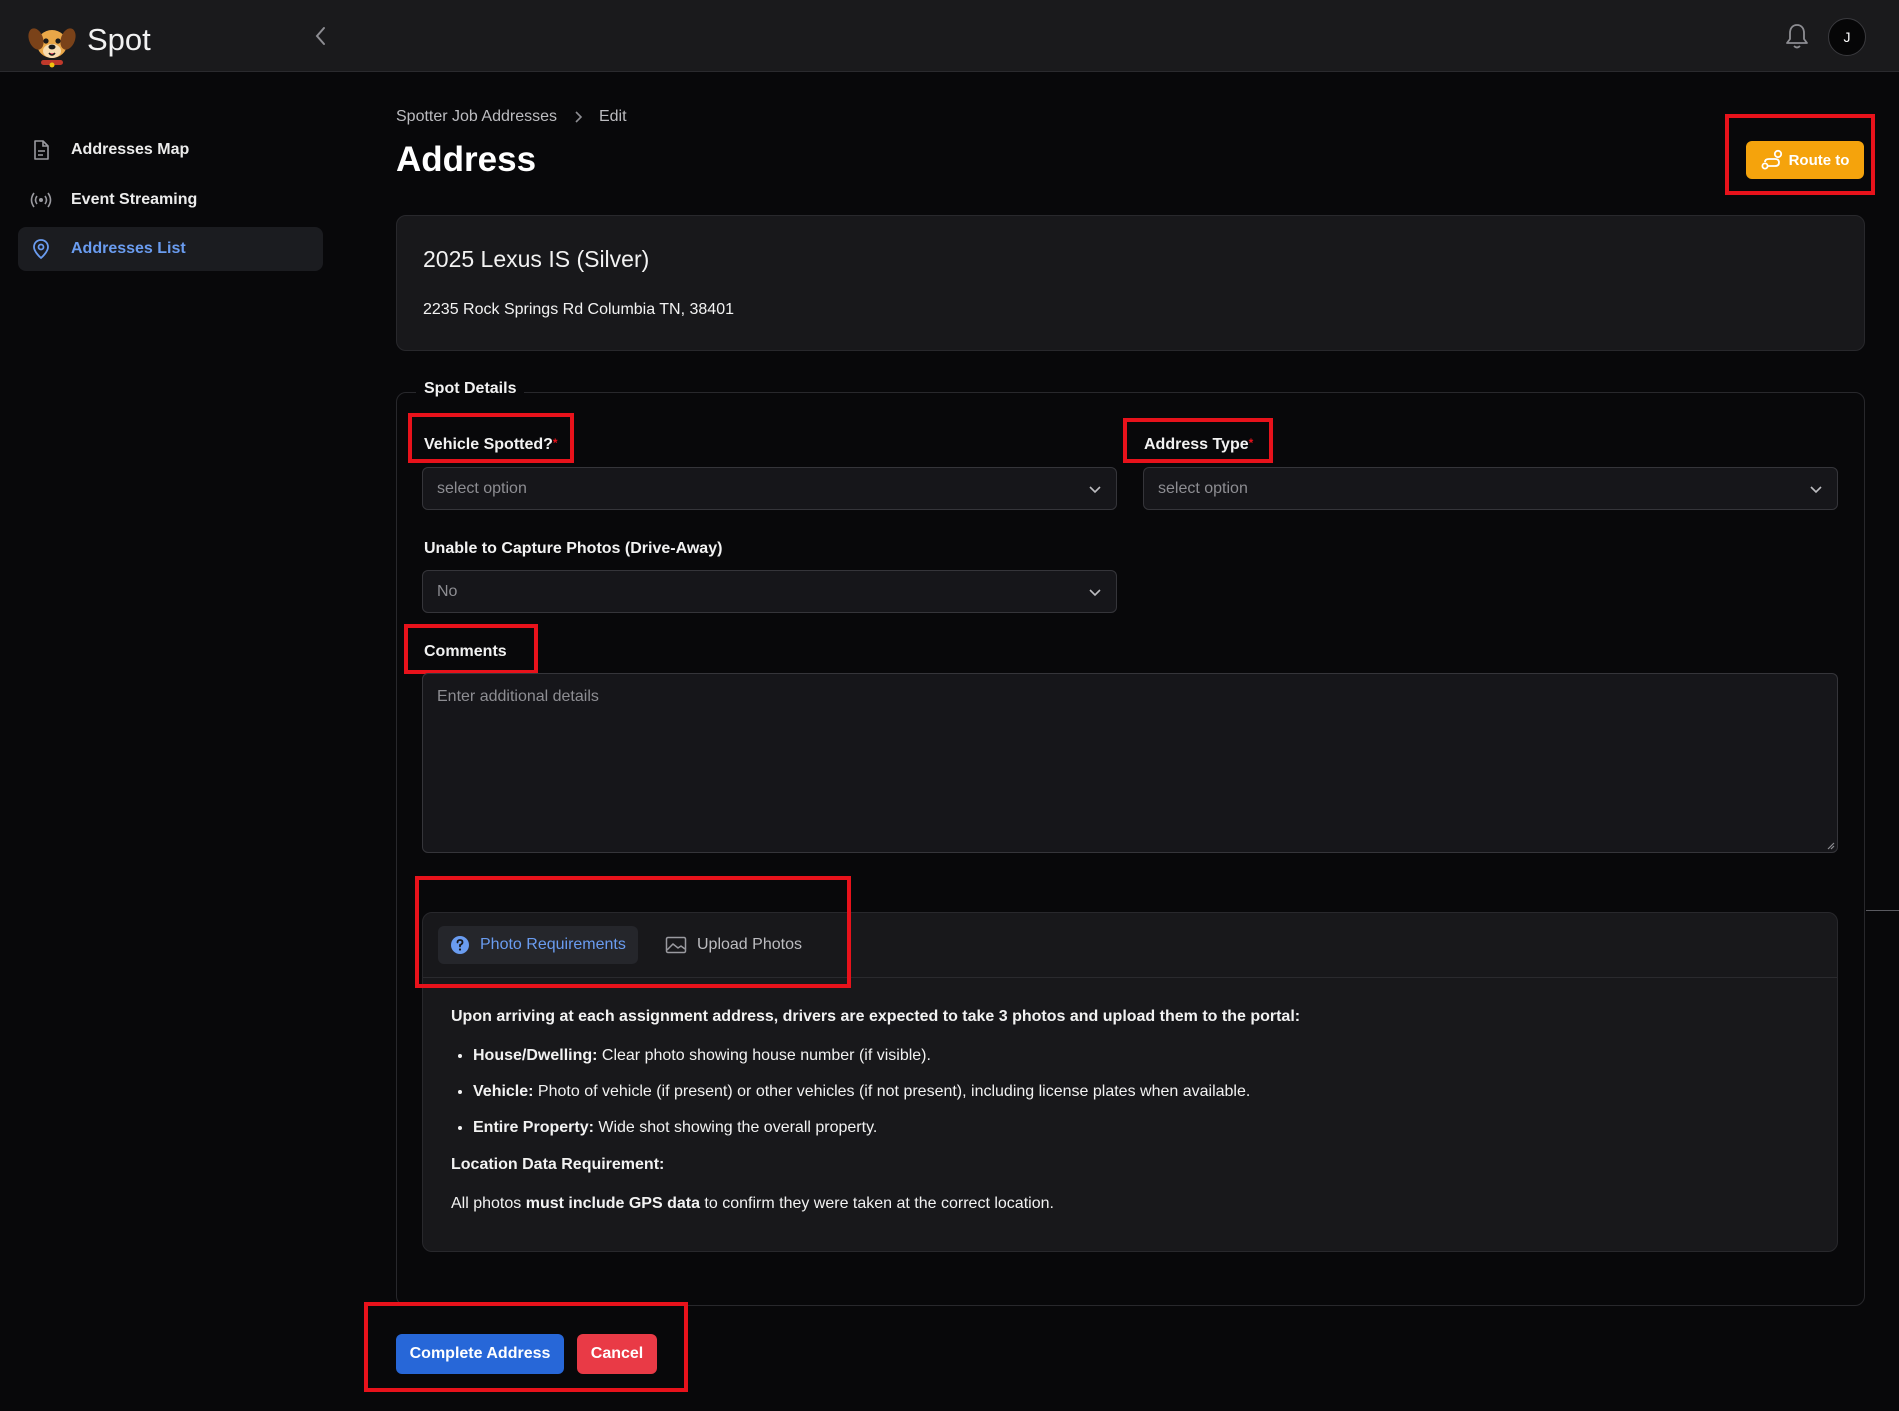  I want to click on text-bold: must include GPS data, so click(612, 1203).